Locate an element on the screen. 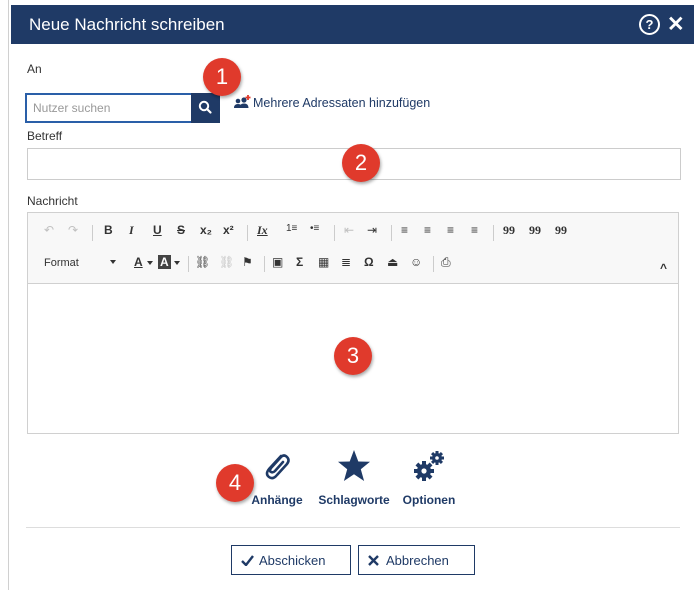 This screenshot has width=694, height=590. send-button: Abschicken is located at coordinates (291, 560).